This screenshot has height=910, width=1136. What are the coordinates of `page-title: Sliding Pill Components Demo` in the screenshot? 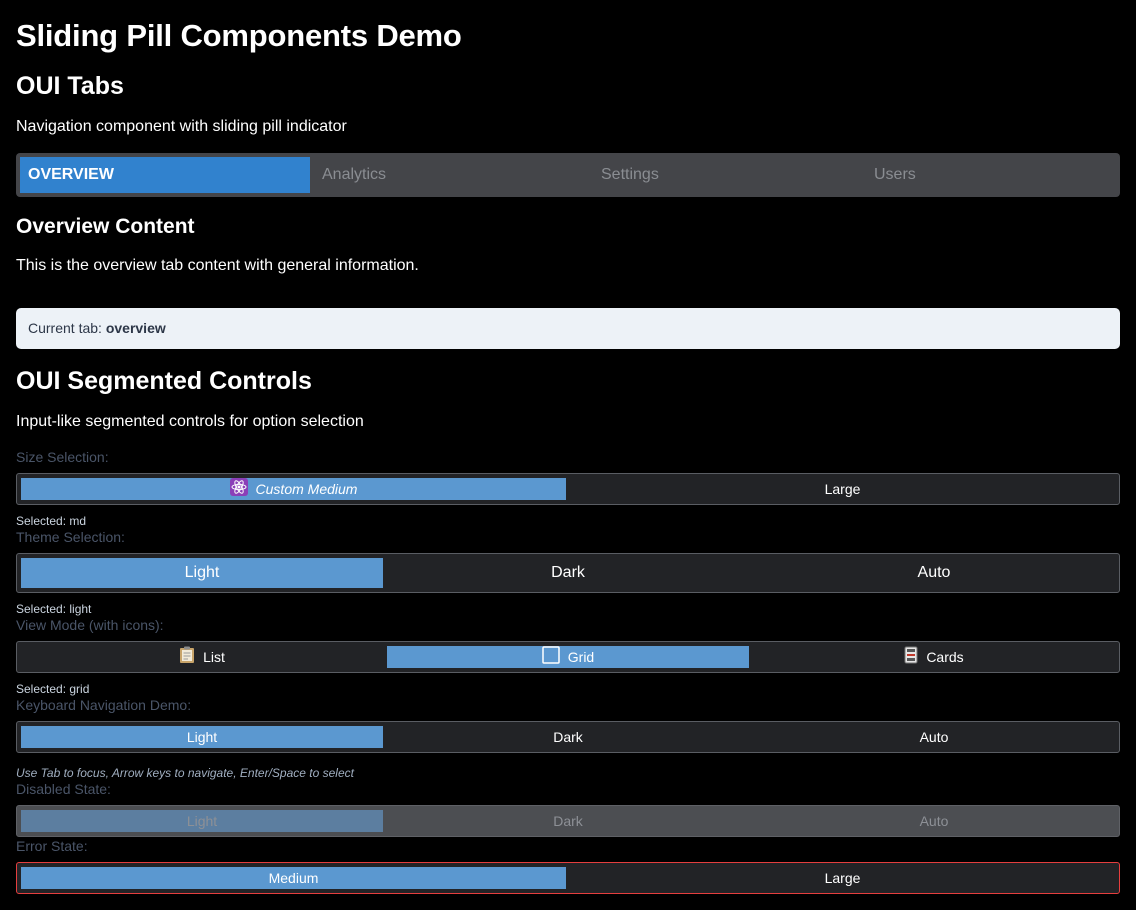 It's located at (239, 35).